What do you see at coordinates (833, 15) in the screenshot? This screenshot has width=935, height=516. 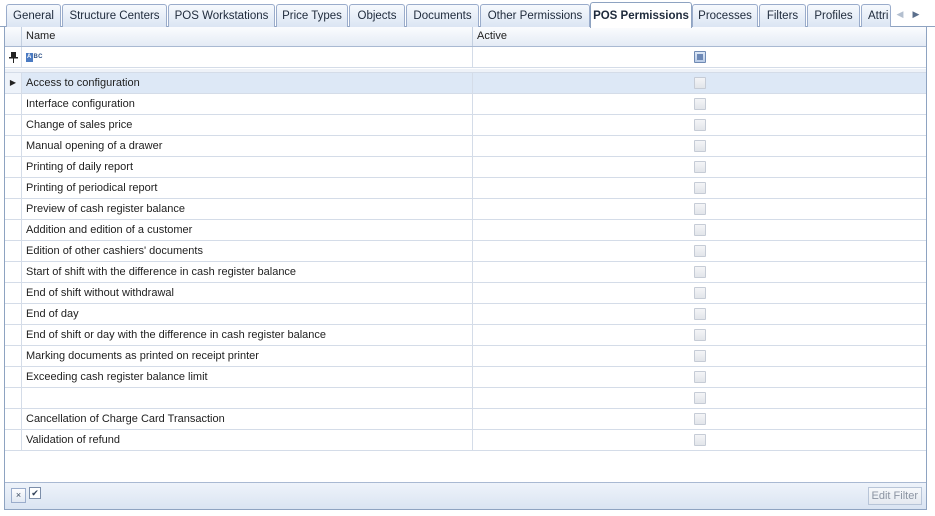 I see `tab-profiles: Profiles` at bounding box center [833, 15].